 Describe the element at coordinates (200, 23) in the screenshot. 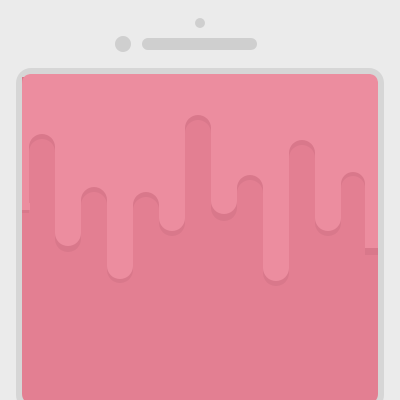

I see `front-camera-dot` at that location.